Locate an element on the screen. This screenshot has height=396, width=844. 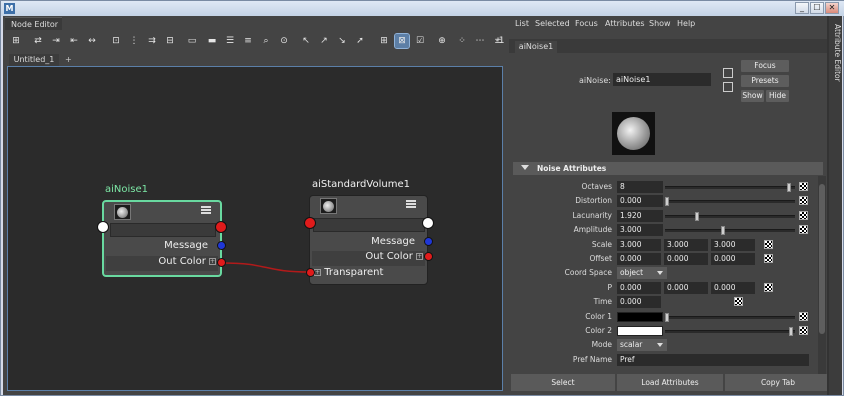
node-editor-panel-tab: Node Editor is located at coordinates (33, 23).